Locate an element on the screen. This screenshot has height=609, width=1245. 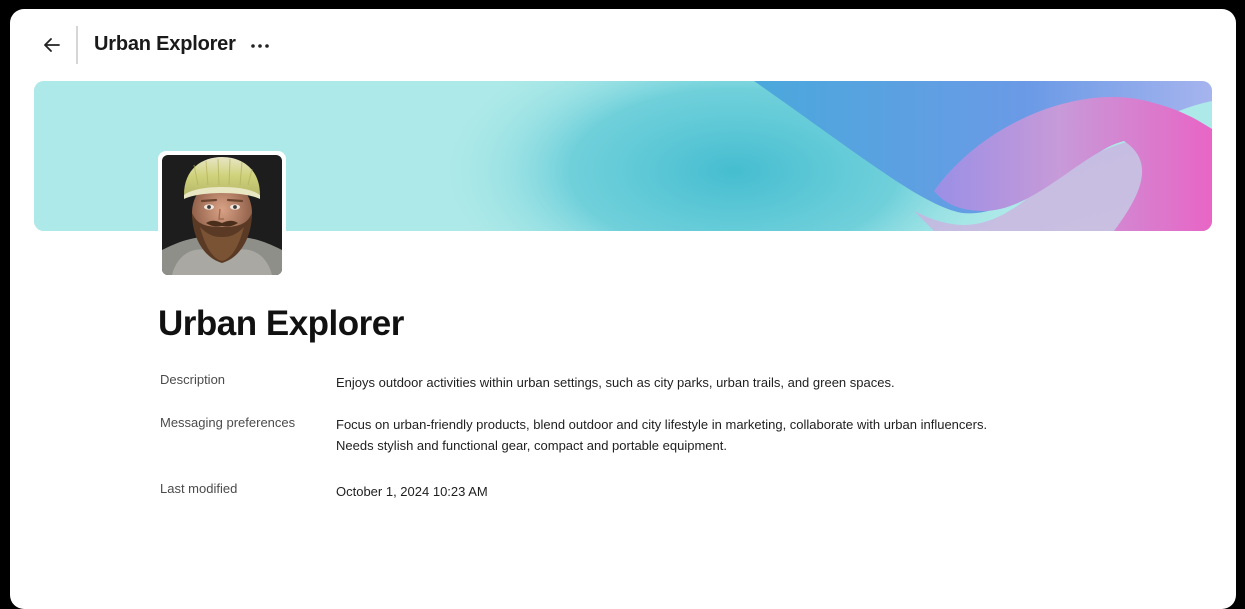
persona-name: Urban Explorer is located at coordinates (281, 323).